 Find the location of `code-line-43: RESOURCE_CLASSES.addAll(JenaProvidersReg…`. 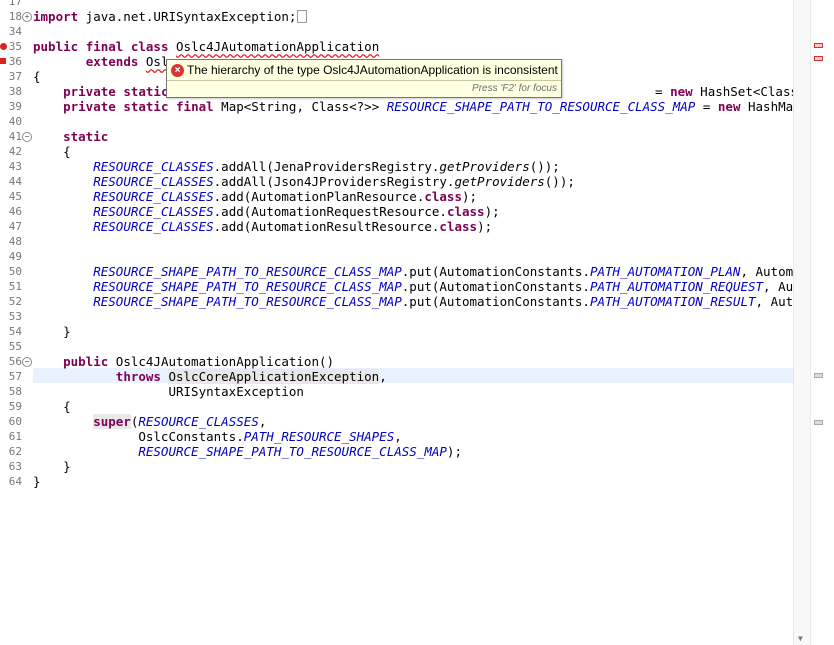

code-line-43: RESOURCE_CLASSES.addAll(JenaProvidersReg… is located at coordinates (296, 166).